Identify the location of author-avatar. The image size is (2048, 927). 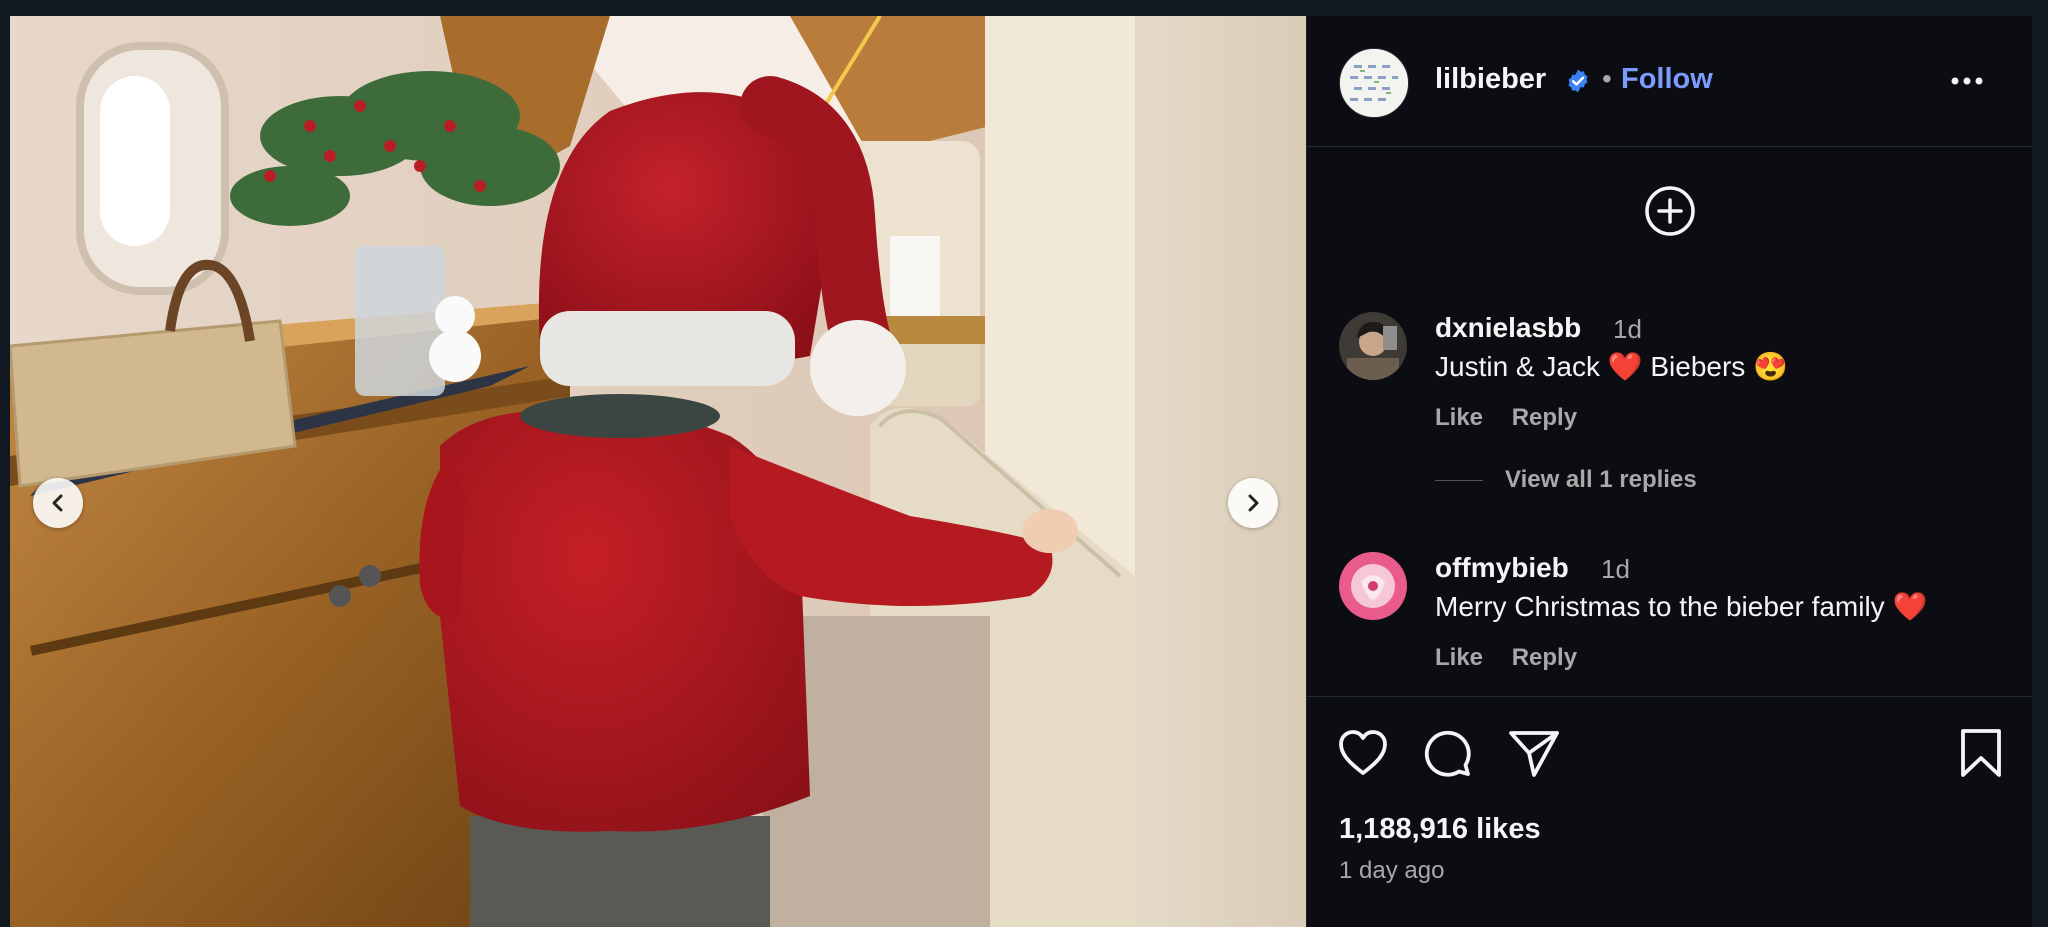
(1374, 83).